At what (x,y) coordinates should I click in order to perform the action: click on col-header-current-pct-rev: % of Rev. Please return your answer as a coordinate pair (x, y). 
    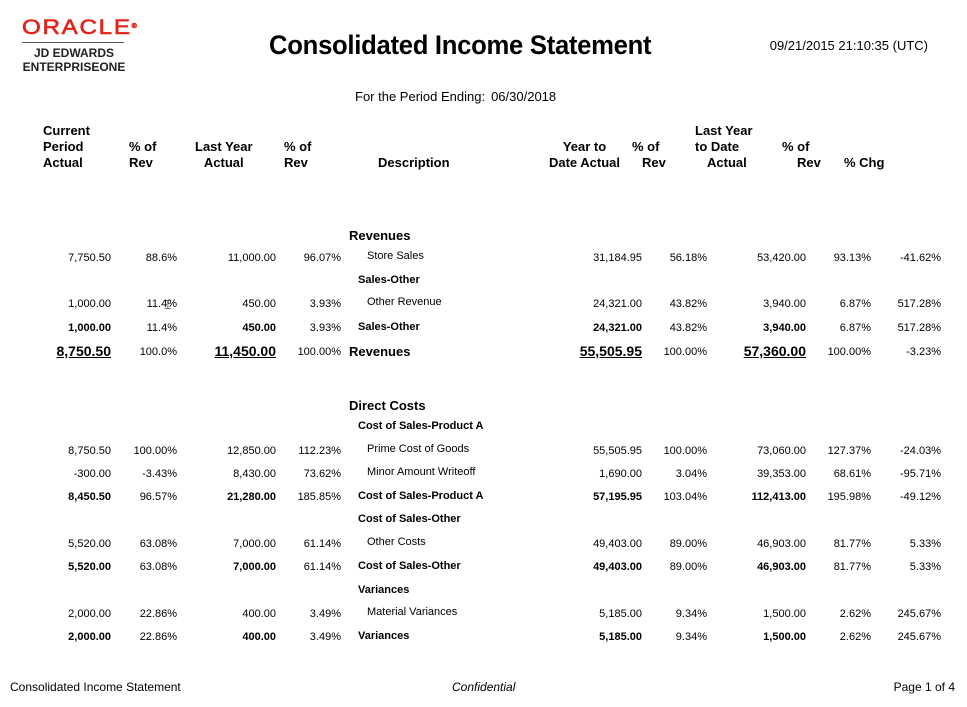
    Looking at the image, I should click on (143, 154).